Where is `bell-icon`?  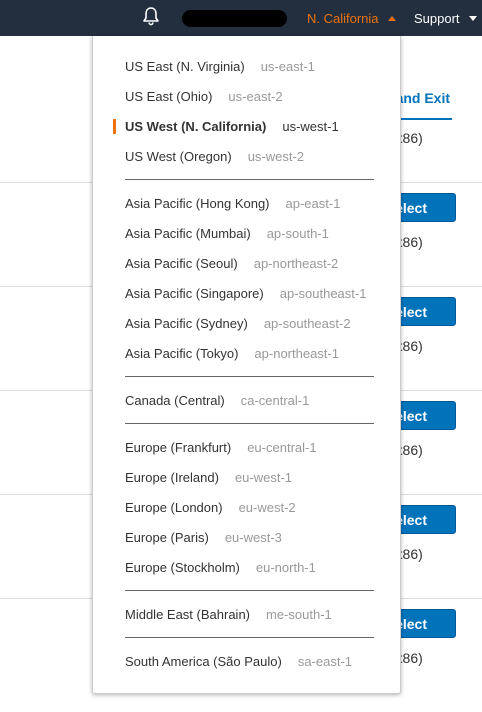 bell-icon is located at coordinates (151, 18).